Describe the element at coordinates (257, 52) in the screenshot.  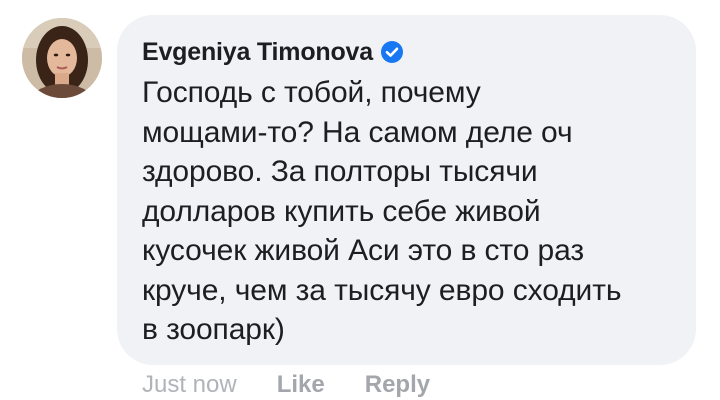
I see `author-name: Evgeniya Timonova` at that location.